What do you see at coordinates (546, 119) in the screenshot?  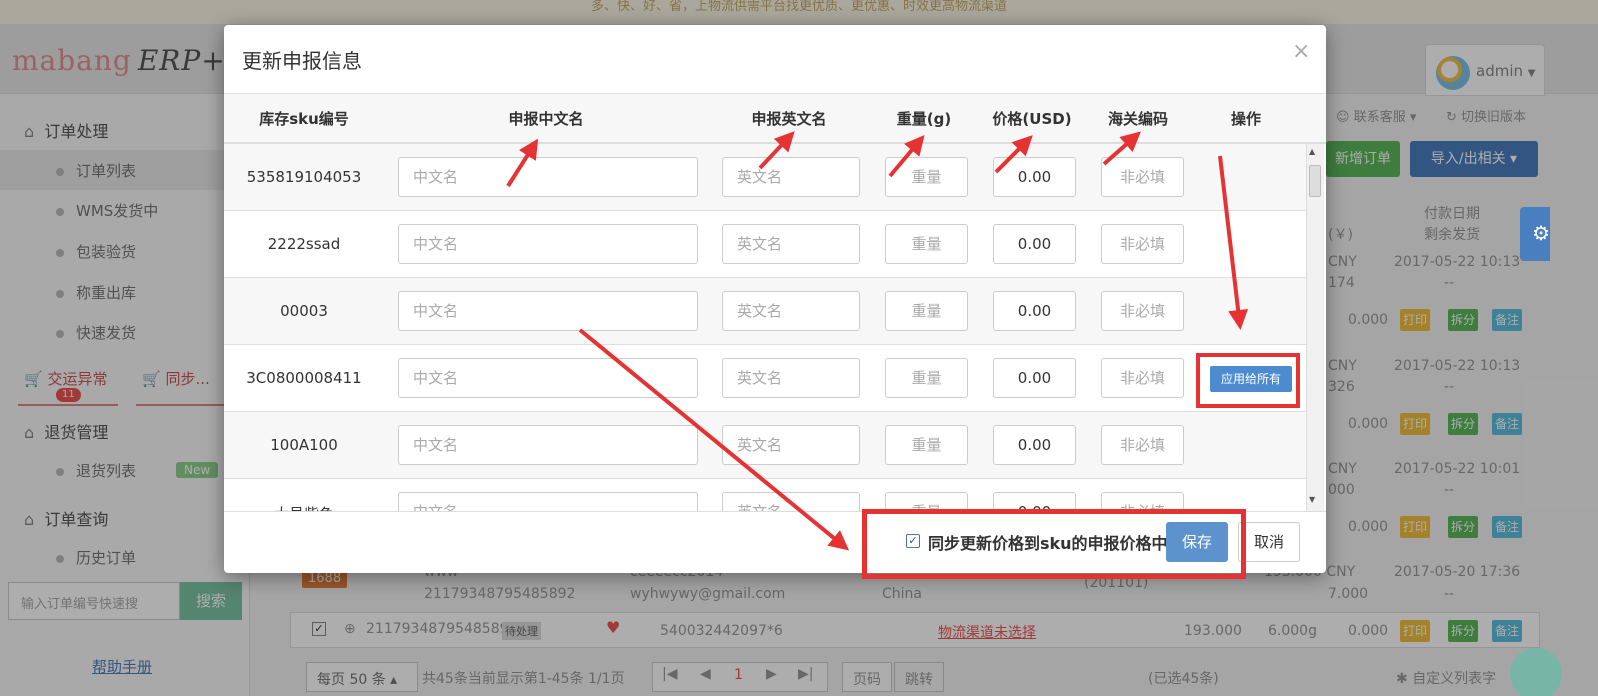 I see `col-cn-name: 申报中文名` at bounding box center [546, 119].